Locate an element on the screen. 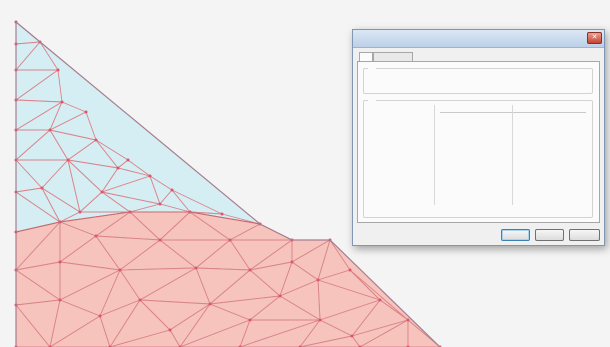 The width and height of the screenshot is (610, 347). print-button is located at coordinates (549, 235).